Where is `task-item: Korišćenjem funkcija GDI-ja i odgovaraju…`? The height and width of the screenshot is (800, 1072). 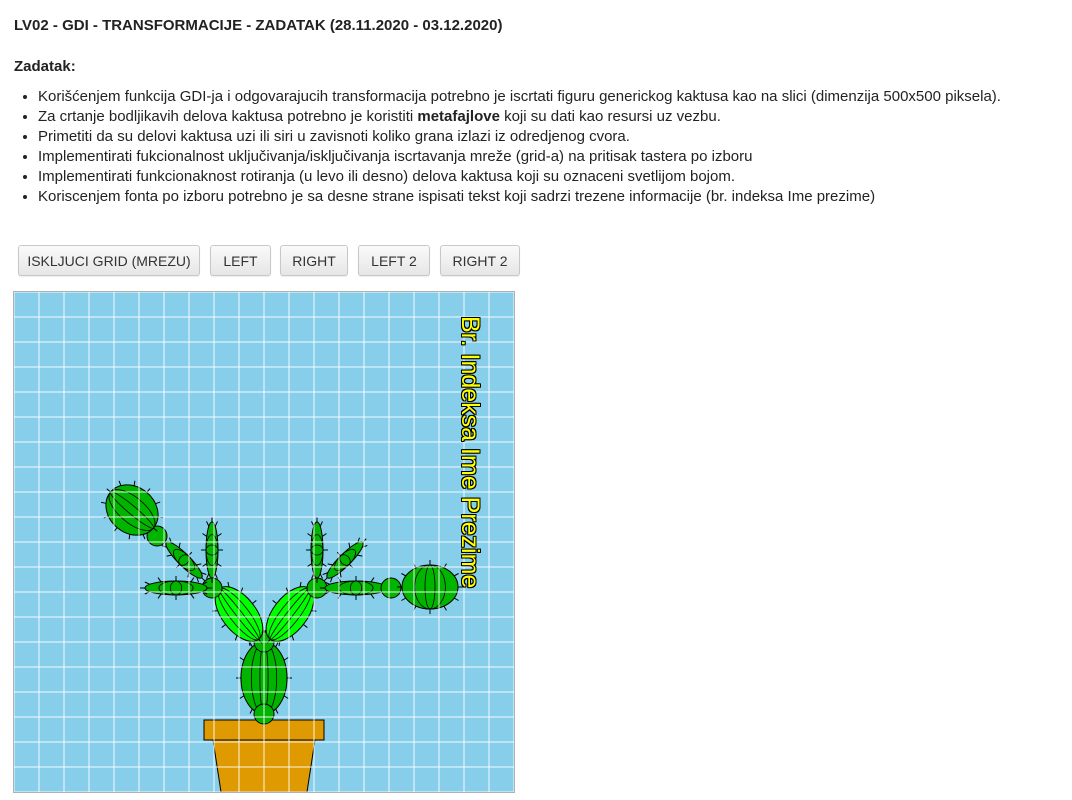 task-item: Korišćenjem funkcija GDI-ja i odgovaraju… is located at coordinates (555, 97).